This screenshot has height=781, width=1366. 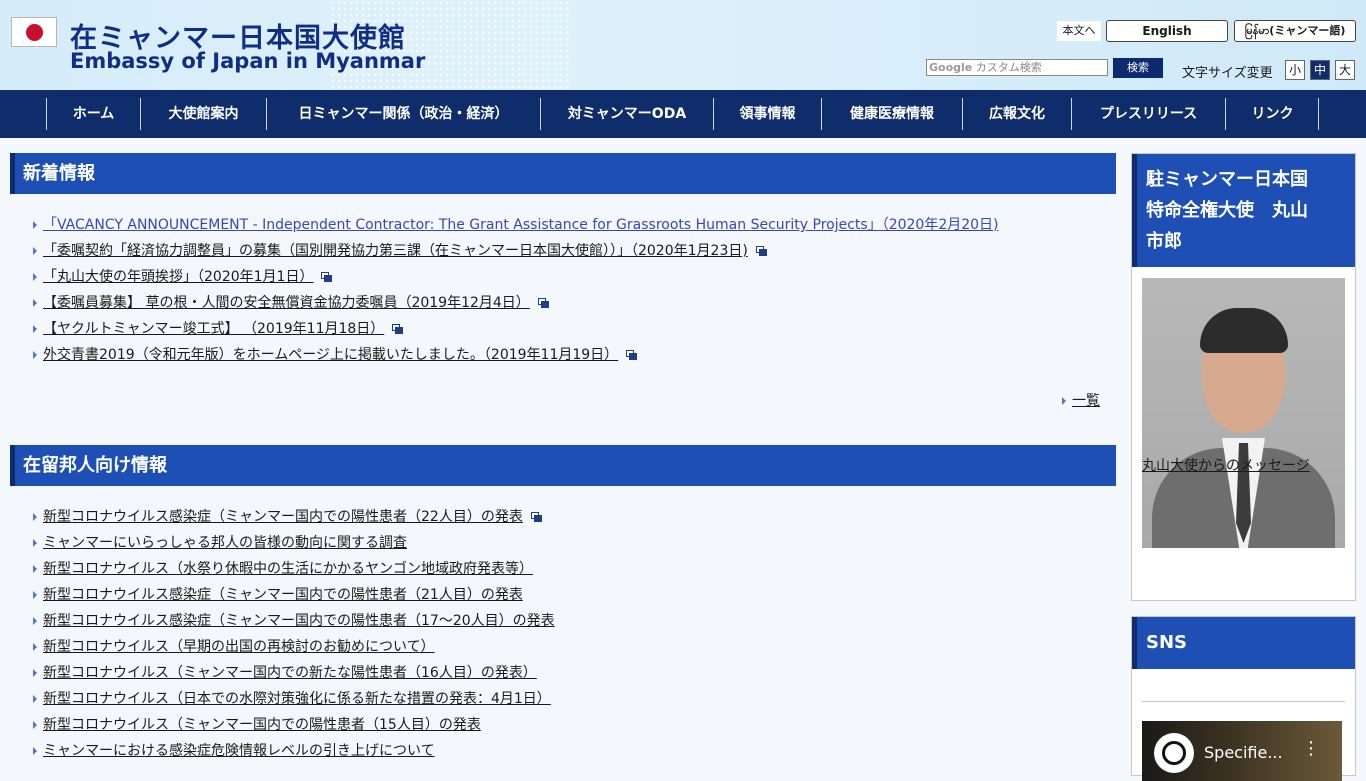 What do you see at coordinates (257, 725) in the screenshot?
I see `residents-item: 新型コロナウイルス（ミャンマー国内での陽性患者（15人目）の発表` at bounding box center [257, 725].